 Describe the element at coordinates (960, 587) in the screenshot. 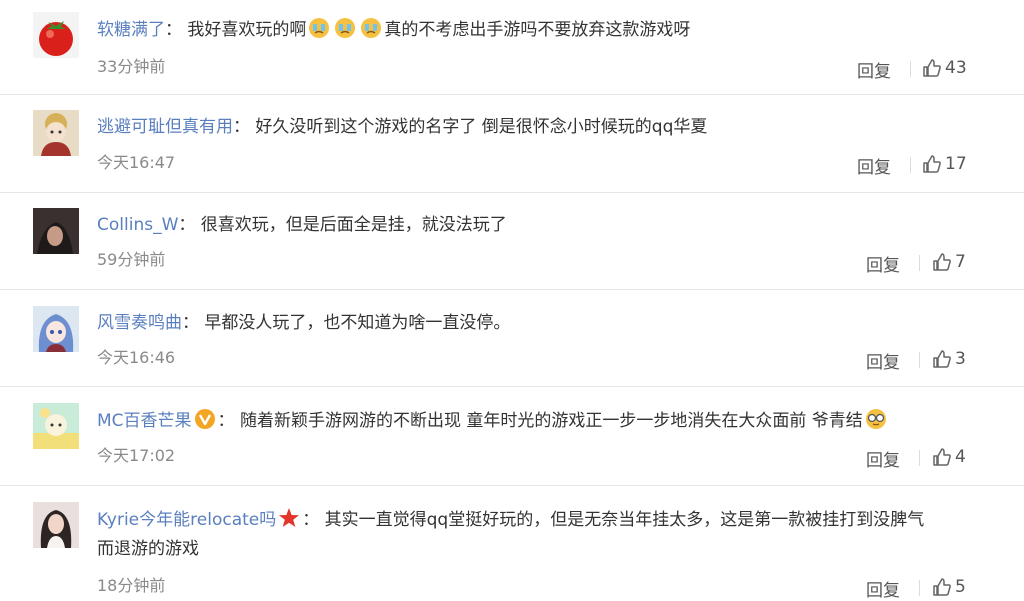

I see `like-count: 5` at that location.